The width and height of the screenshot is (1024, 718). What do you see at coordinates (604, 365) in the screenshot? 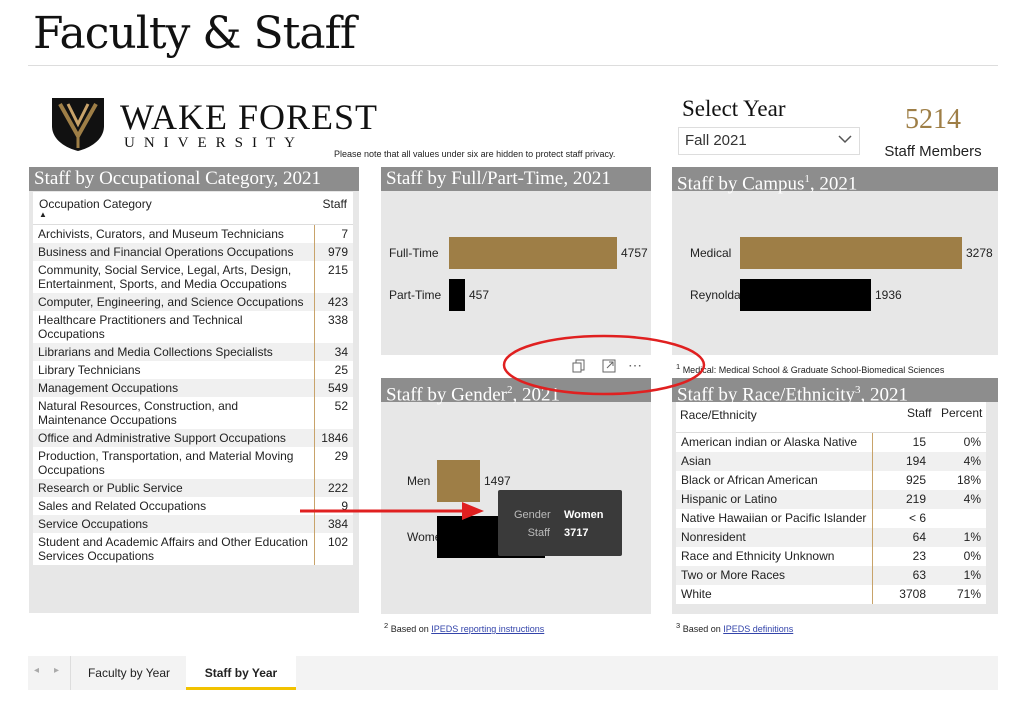
I see `annotation-red-circle` at bounding box center [604, 365].